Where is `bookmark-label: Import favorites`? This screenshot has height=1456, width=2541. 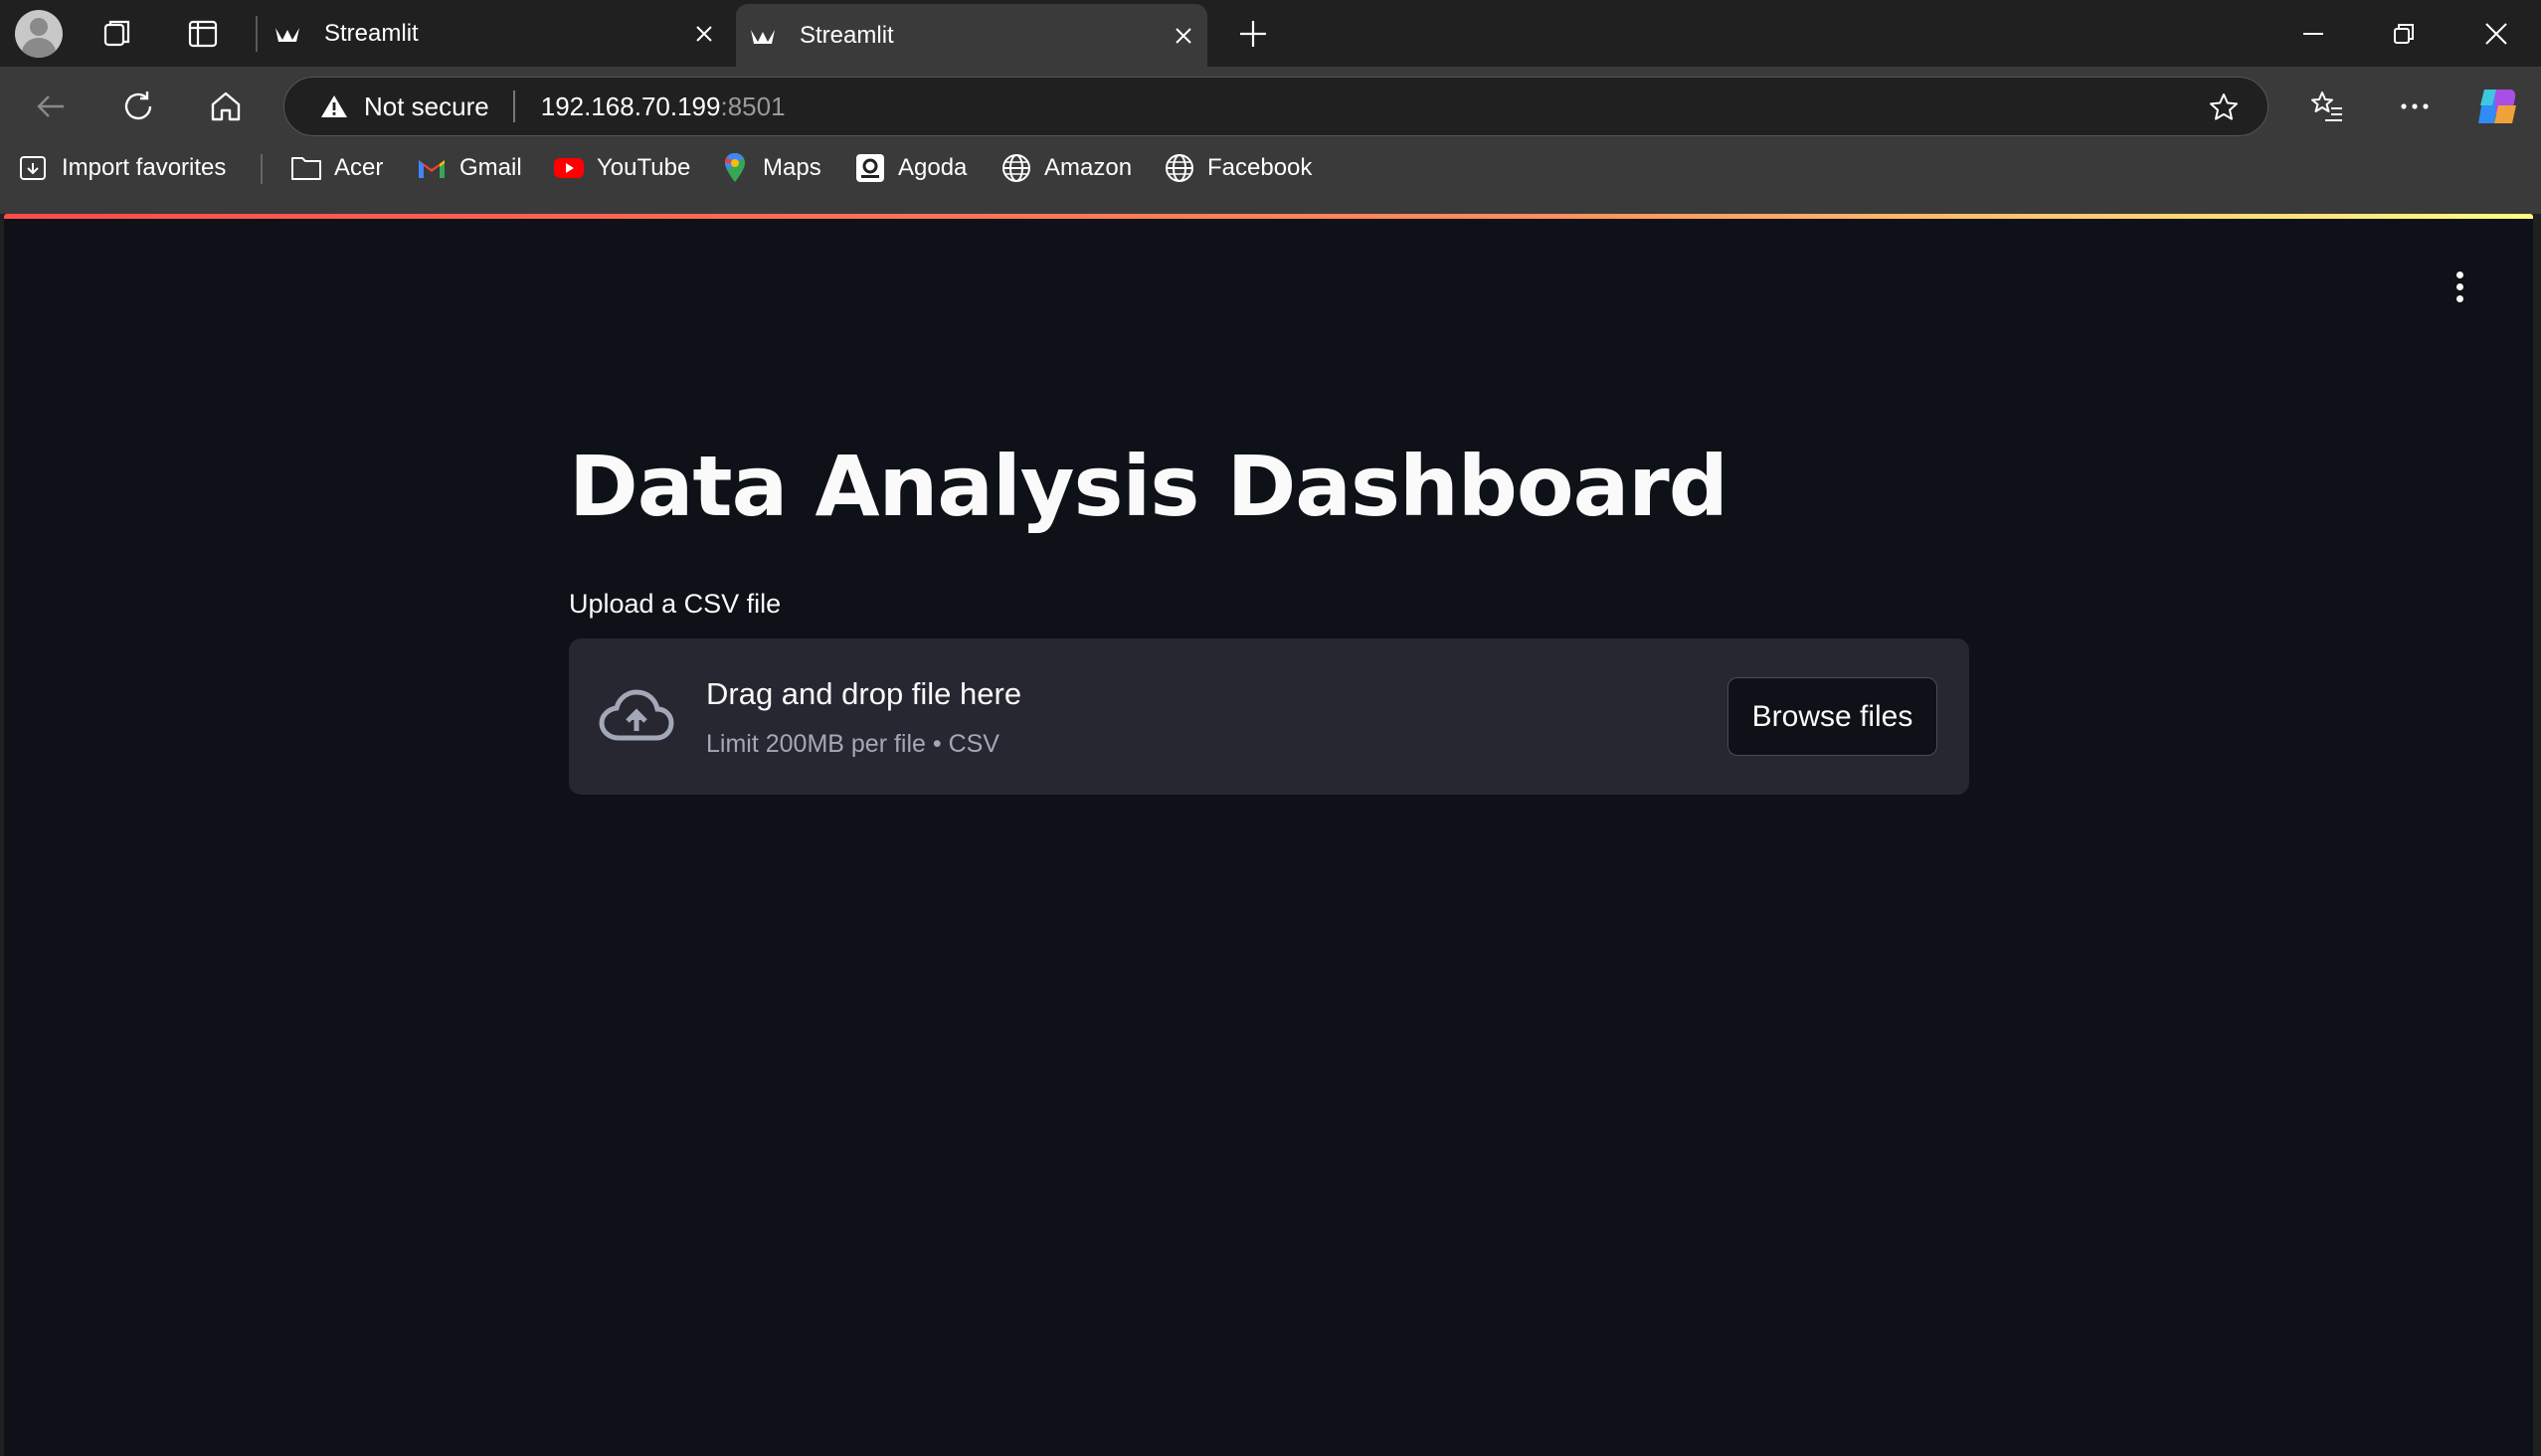
bookmark-label: Import favorites is located at coordinates (144, 167).